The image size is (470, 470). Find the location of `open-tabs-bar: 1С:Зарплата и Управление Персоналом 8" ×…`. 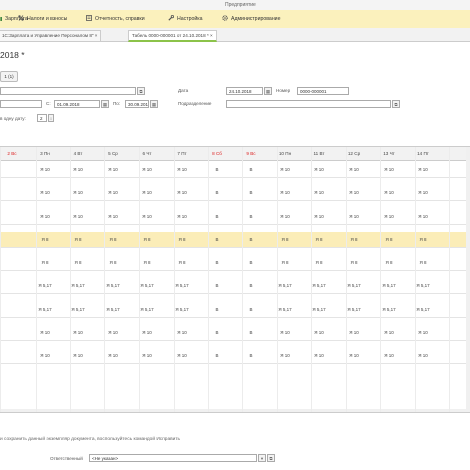

open-tabs-bar: 1С:Зарплата и Управление Персоналом 8" ×… is located at coordinates (235, 35).